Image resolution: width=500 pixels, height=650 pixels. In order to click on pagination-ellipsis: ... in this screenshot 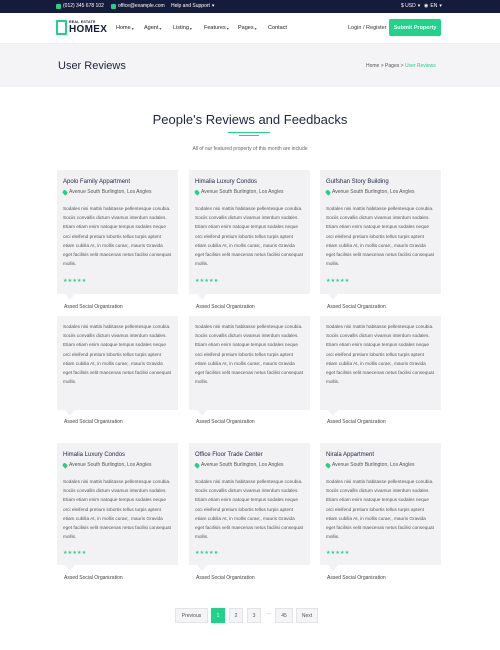, I will do `click(269, 613)`.